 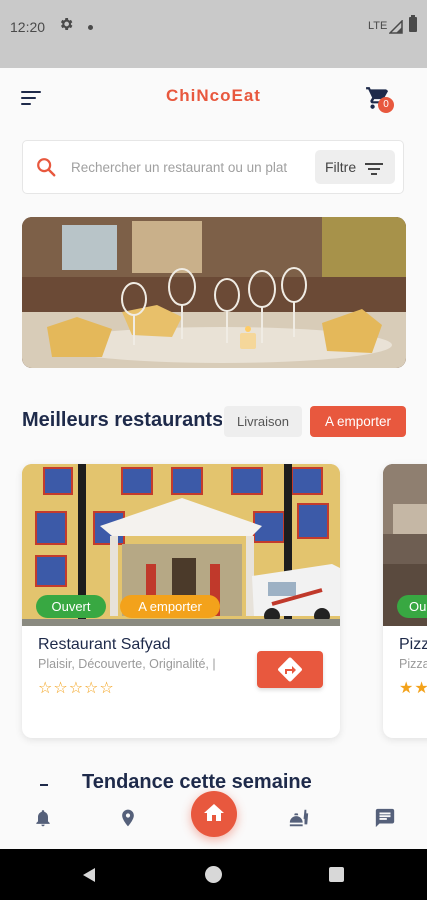 I want to click on home-button, so click(x=214, y=814).